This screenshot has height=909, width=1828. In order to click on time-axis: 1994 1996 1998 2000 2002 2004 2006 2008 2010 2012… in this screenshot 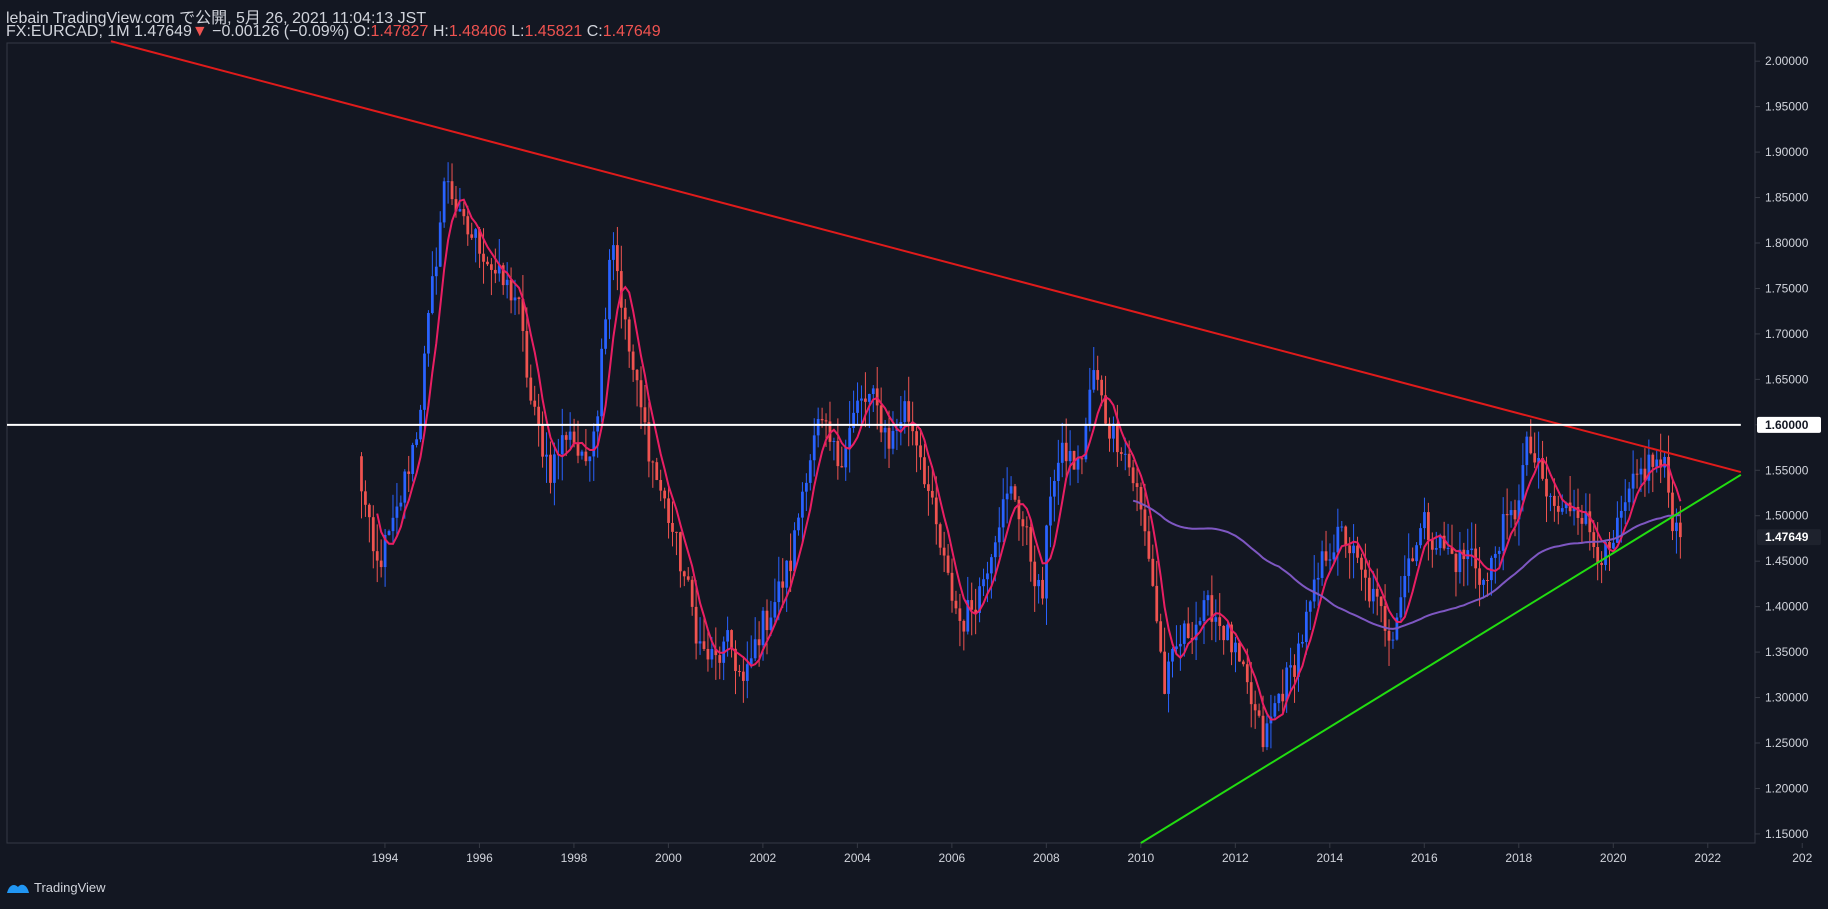, I will do `click(1092, 854)`.